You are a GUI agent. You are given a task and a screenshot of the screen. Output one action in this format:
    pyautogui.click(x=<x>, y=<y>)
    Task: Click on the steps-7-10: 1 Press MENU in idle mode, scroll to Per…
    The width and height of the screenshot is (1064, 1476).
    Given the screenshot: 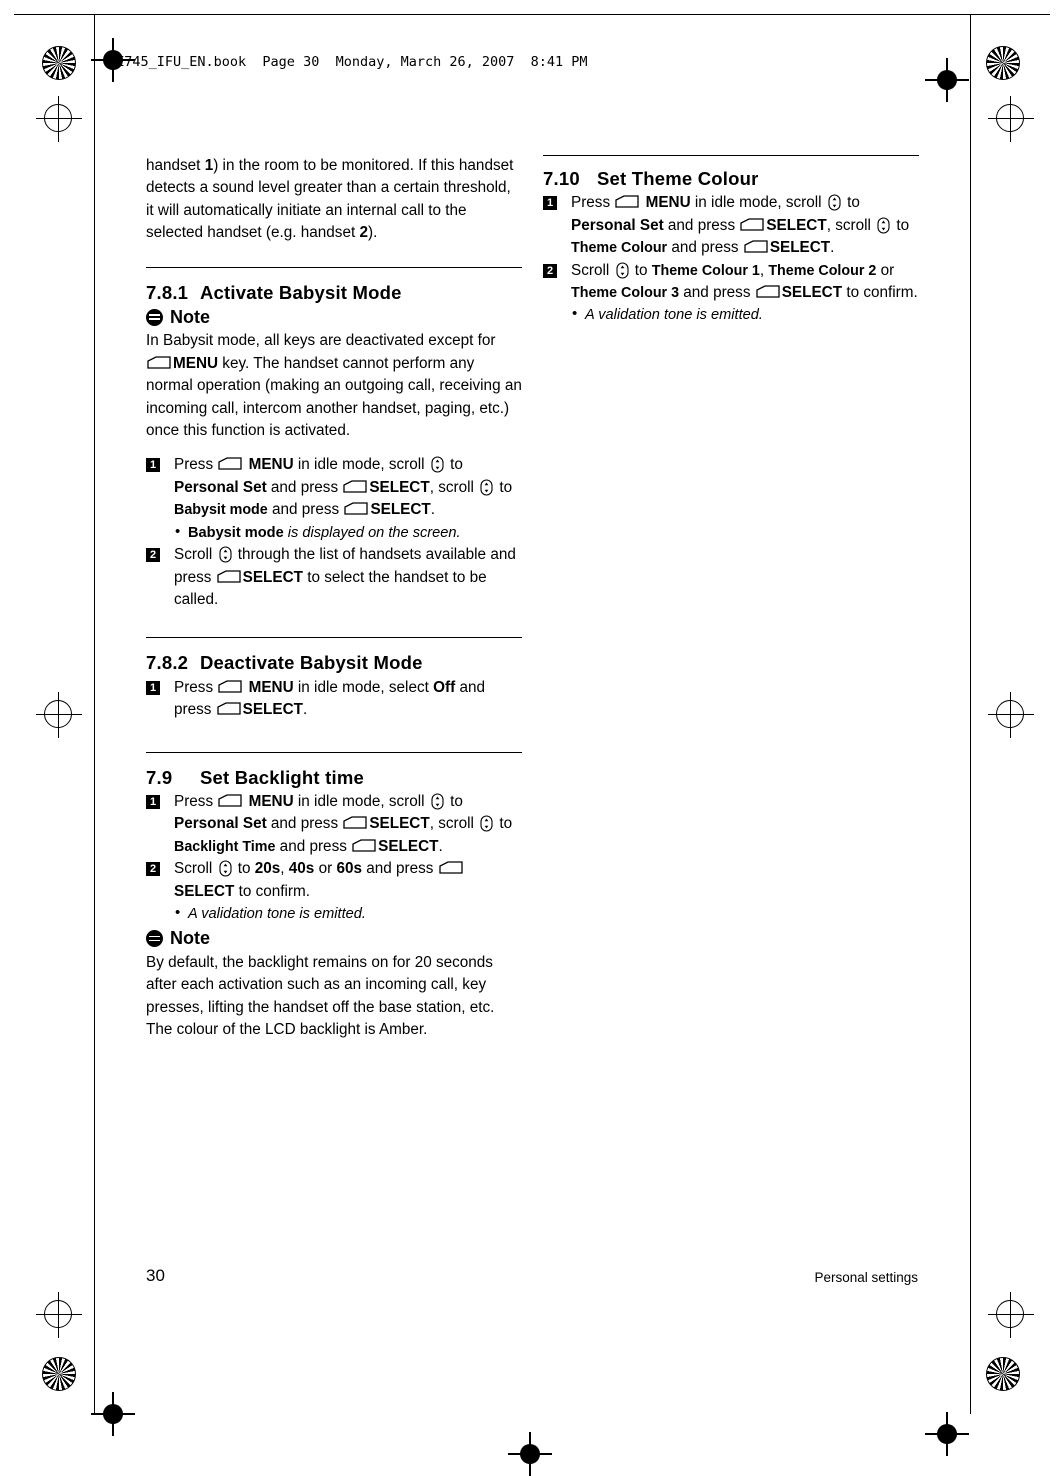 What is the action you would take?
    pyautogui.click(x=731, y=259)
    